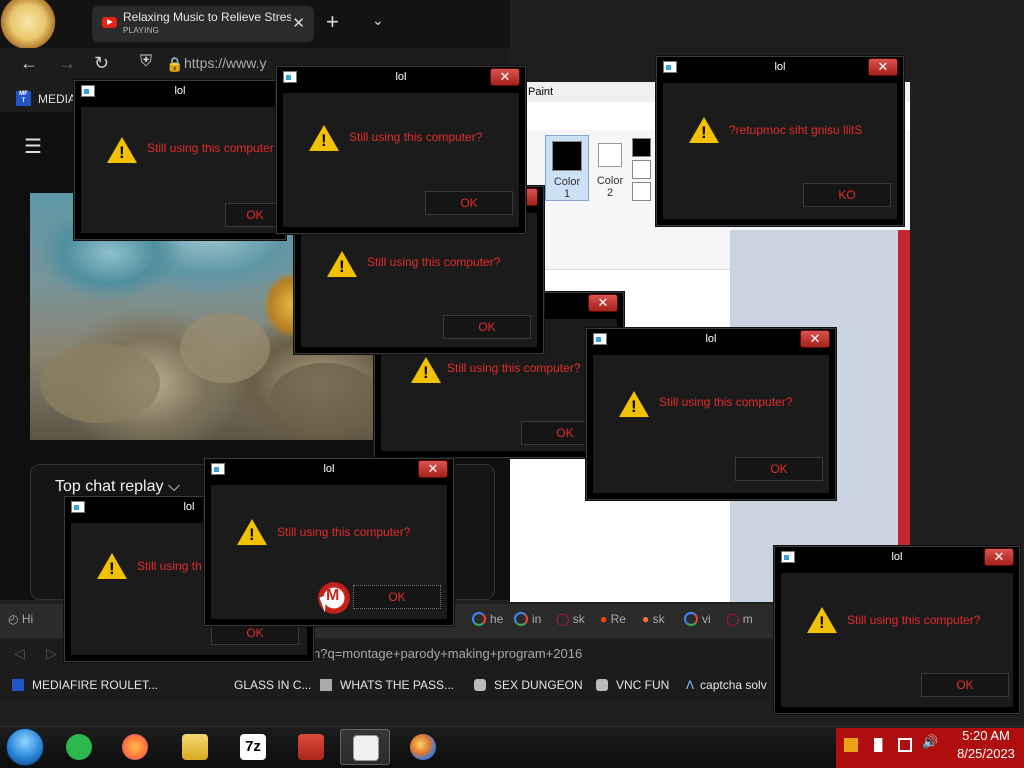  I want to click on color1-label: Color, so click(567, 182).